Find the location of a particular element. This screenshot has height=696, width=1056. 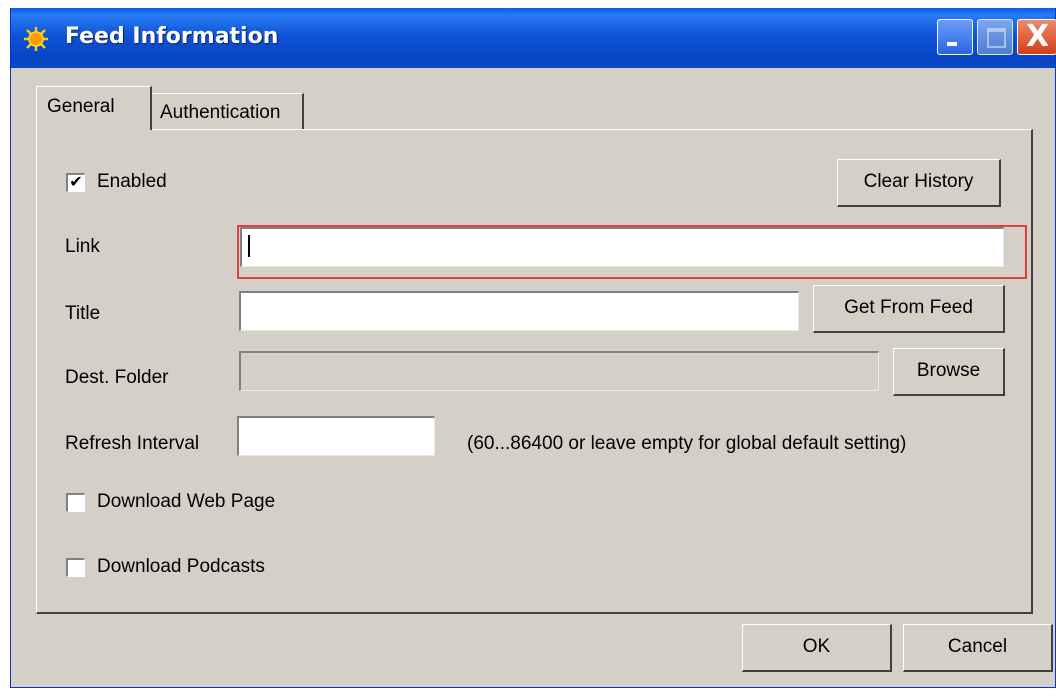

browse-label: Browse is located at coordinates (948, 370).